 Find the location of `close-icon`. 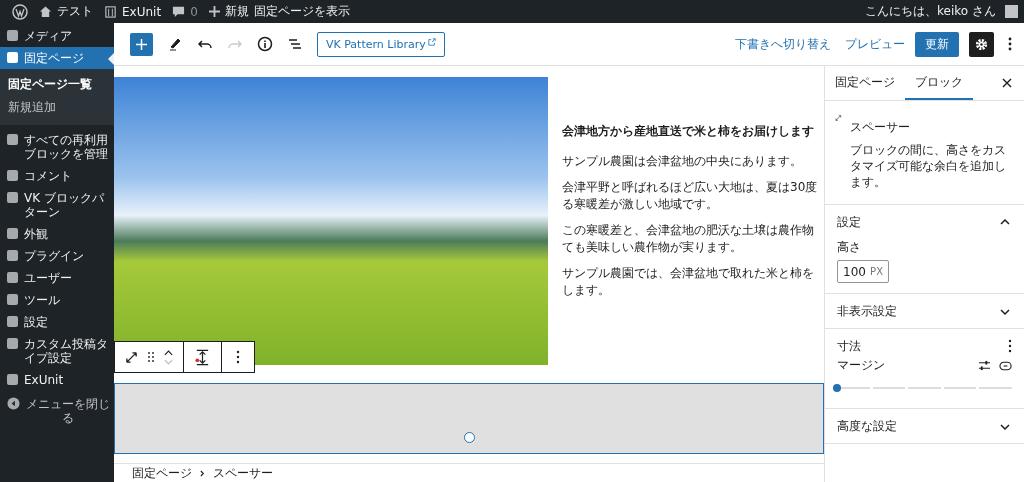

close-icon is located at coordinates (1007, 83).